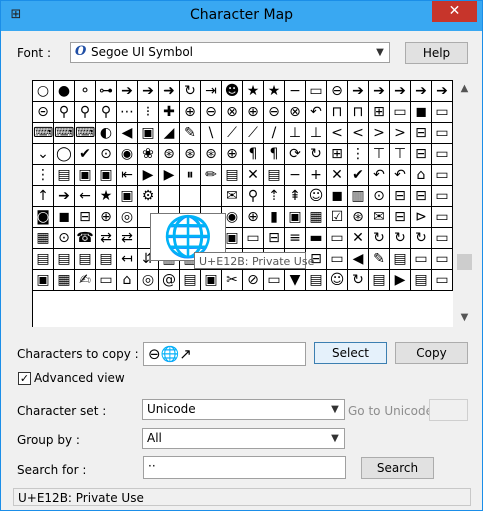 The height and width of the screenshot is (511, 483). I want to click on character-cell: ⋯, so click(127, 112).